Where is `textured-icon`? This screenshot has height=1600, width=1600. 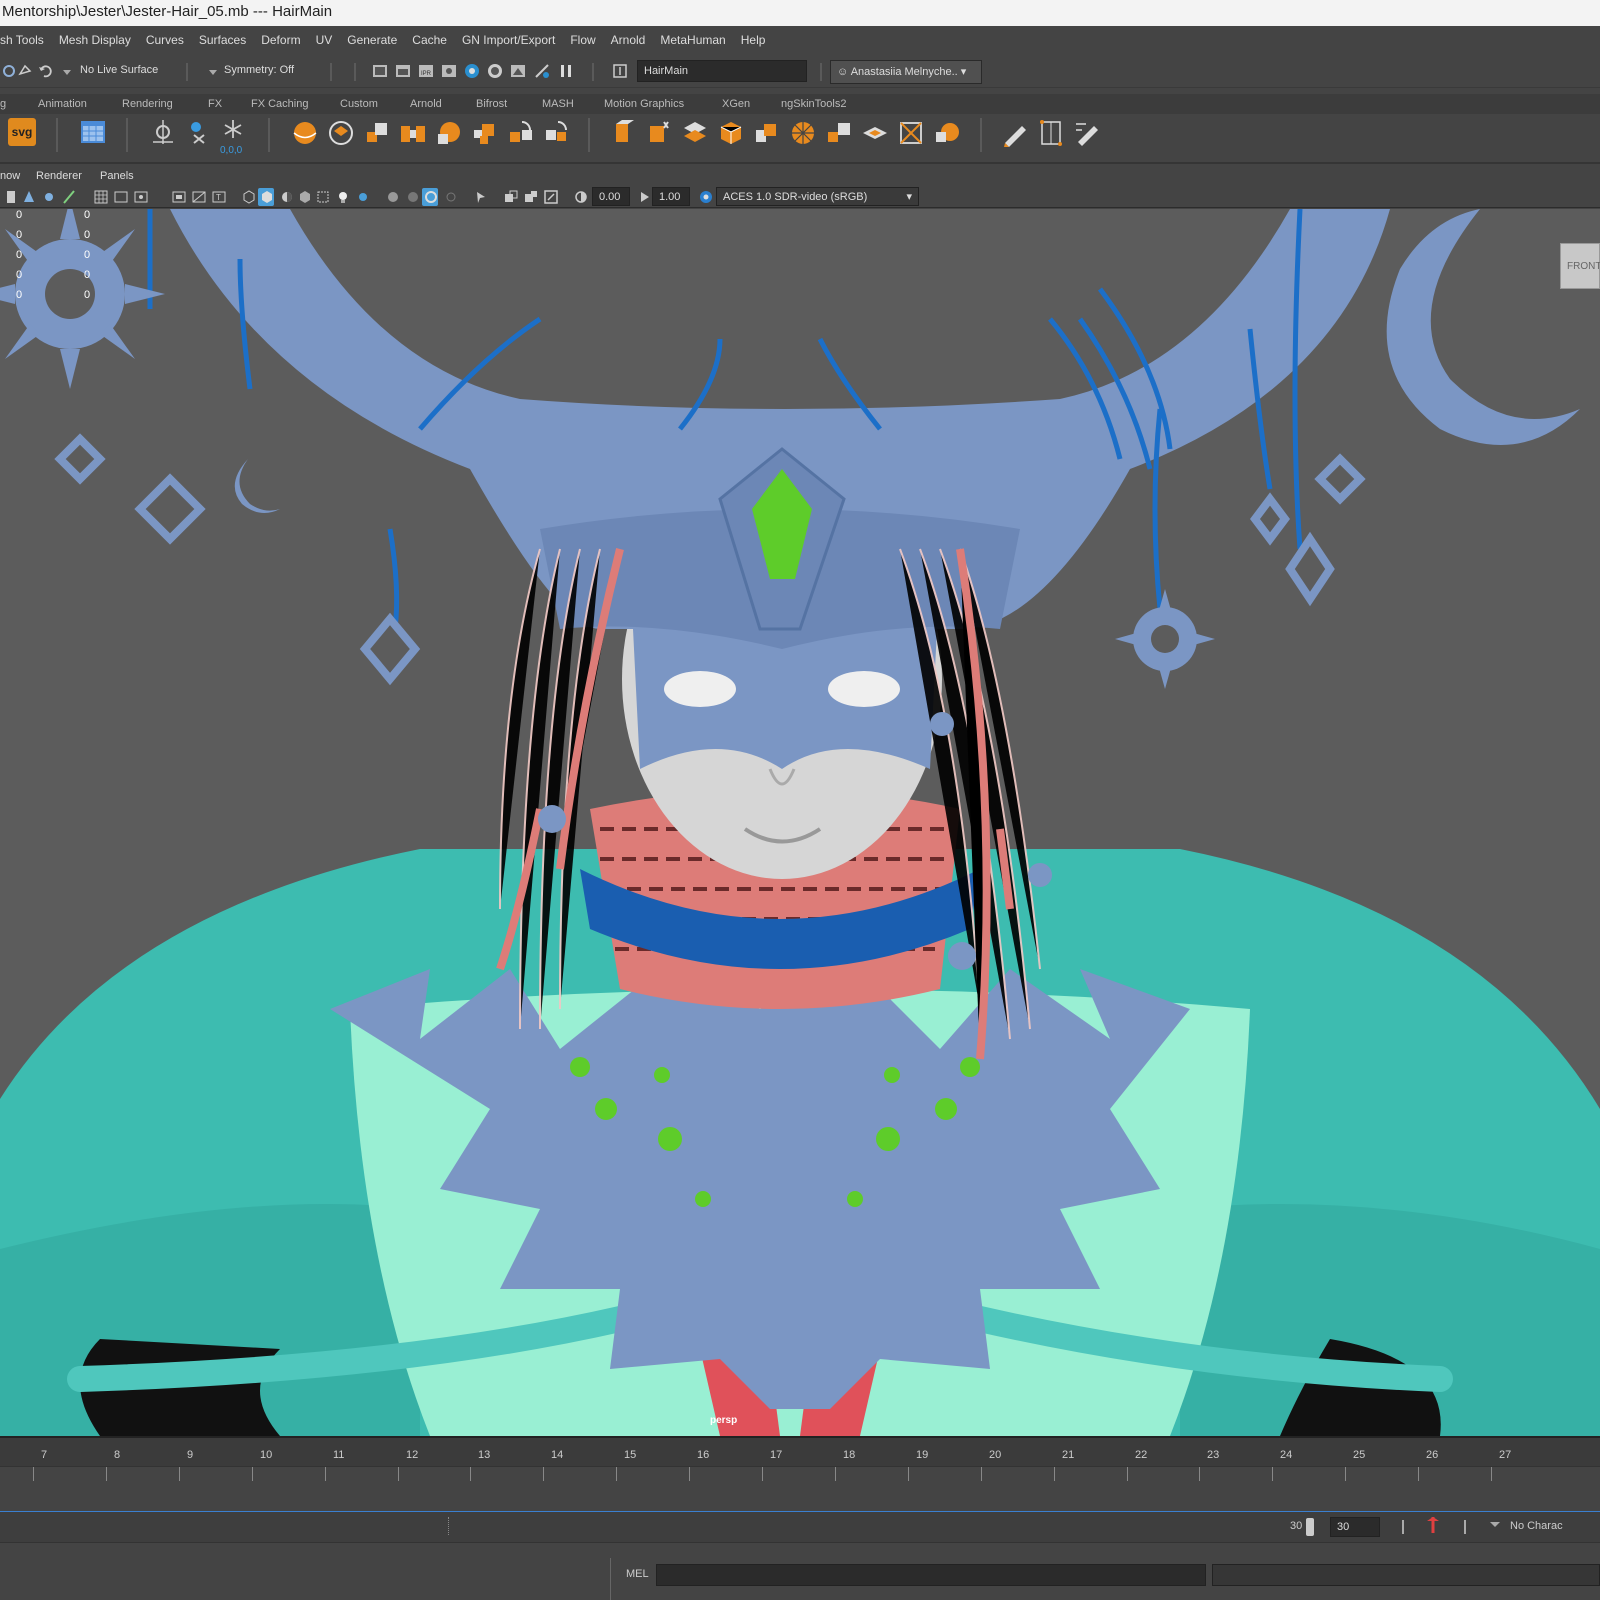
textured-icon is located at coordinates (304, 197).